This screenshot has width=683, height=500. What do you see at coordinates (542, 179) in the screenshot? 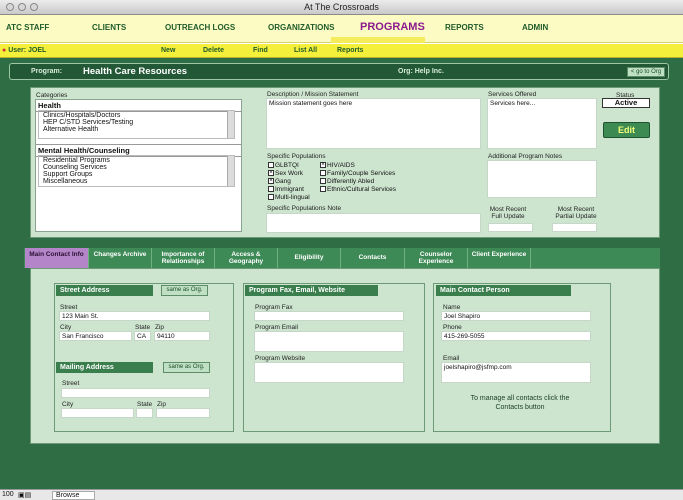
I see `notes-field` at bounding box center [542, 179].